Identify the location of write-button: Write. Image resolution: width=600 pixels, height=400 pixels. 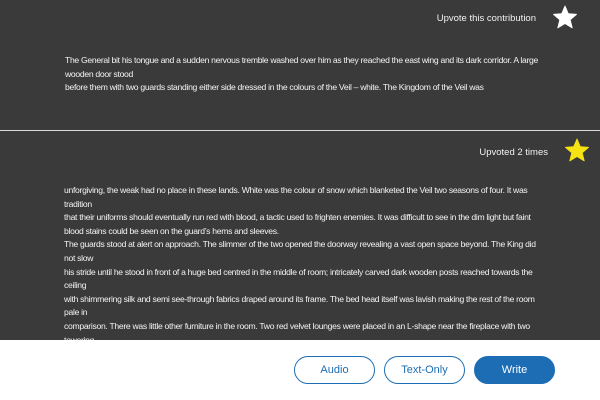
(514, 370).